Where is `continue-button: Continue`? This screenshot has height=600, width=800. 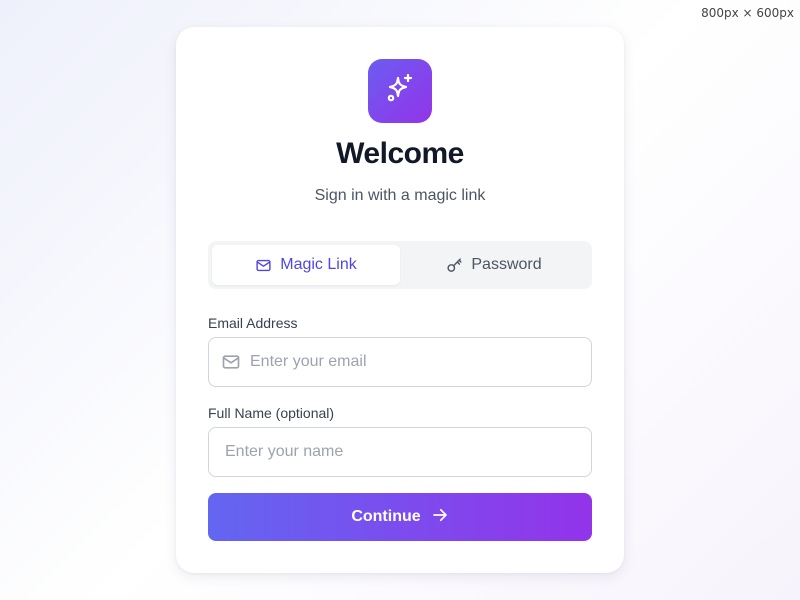 continue-button: Continue is located at coordinates (400, 517).